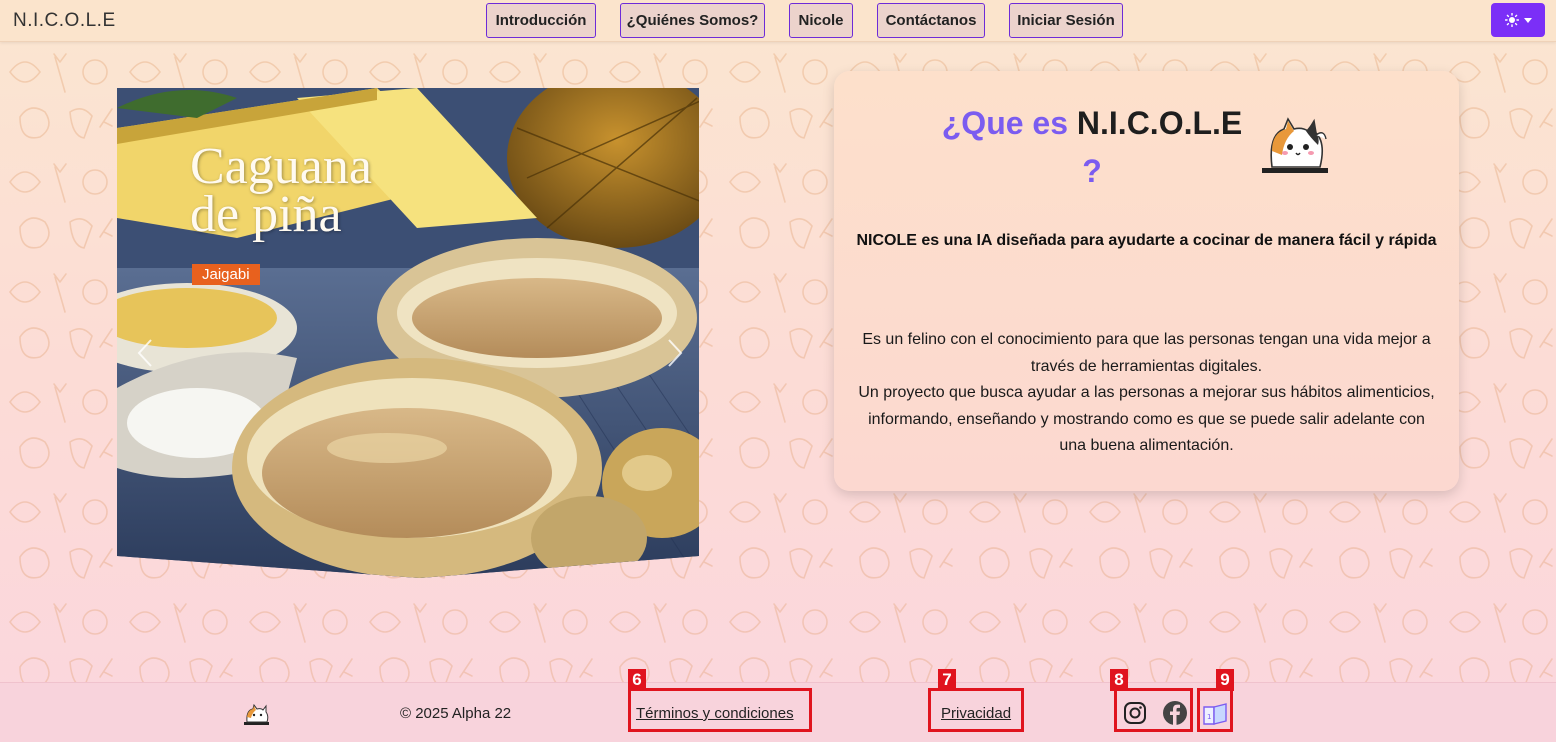 The width and height of the screenshot is (1556, 742). Describe the element at coordinates (145, 353) in the screenshot. I see `chevron-left-icon` at that location.